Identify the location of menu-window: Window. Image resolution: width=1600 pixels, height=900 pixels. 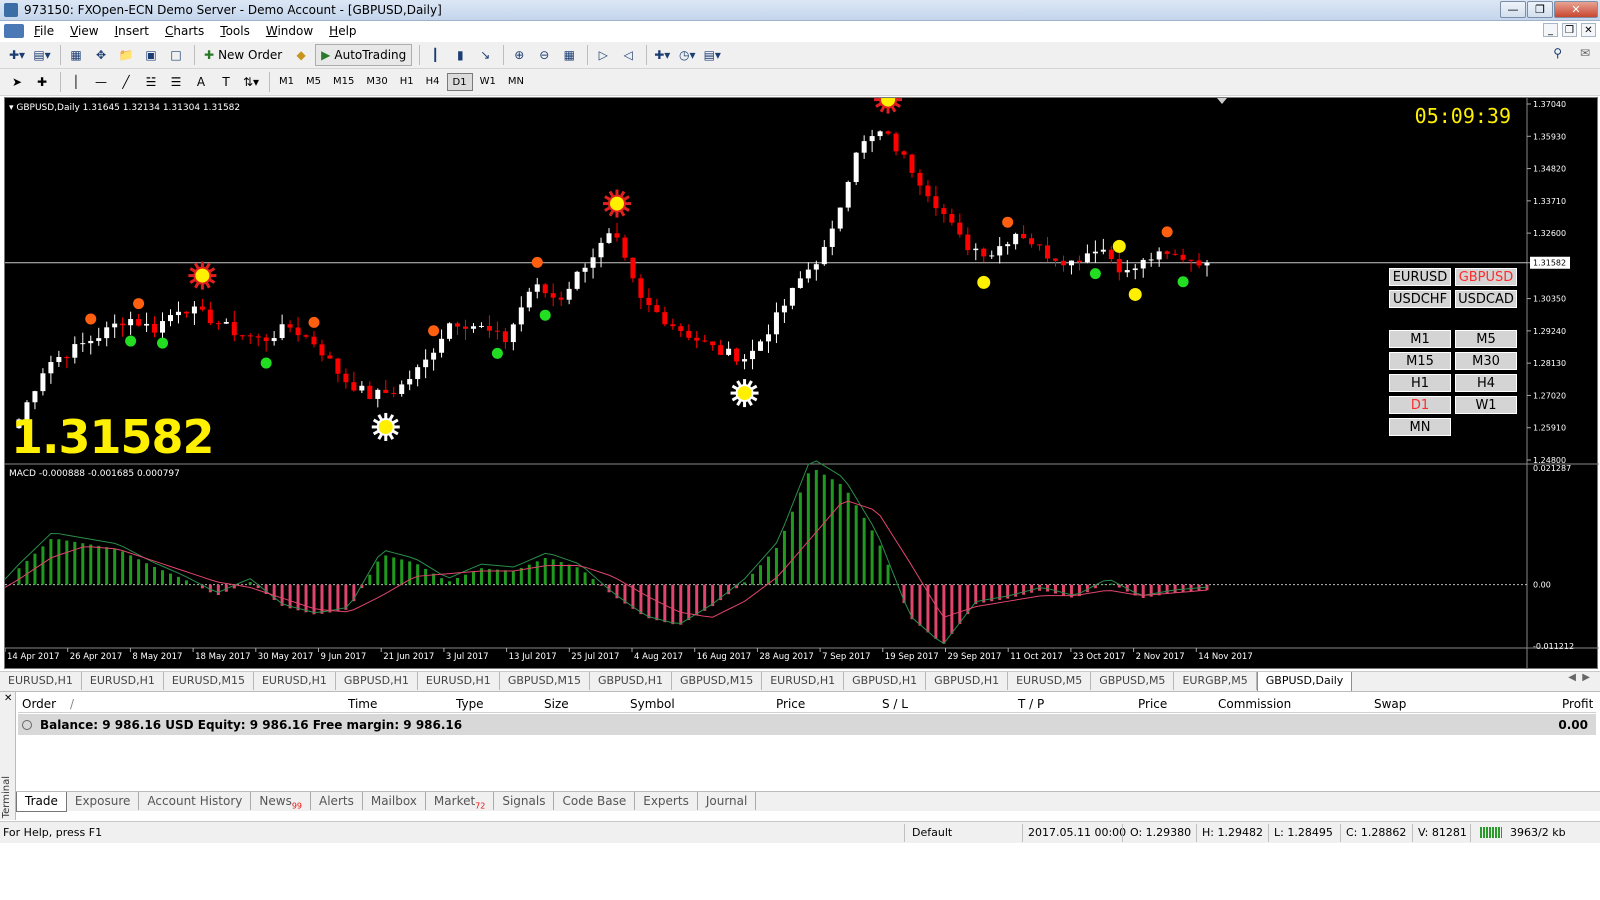
(289, 31).